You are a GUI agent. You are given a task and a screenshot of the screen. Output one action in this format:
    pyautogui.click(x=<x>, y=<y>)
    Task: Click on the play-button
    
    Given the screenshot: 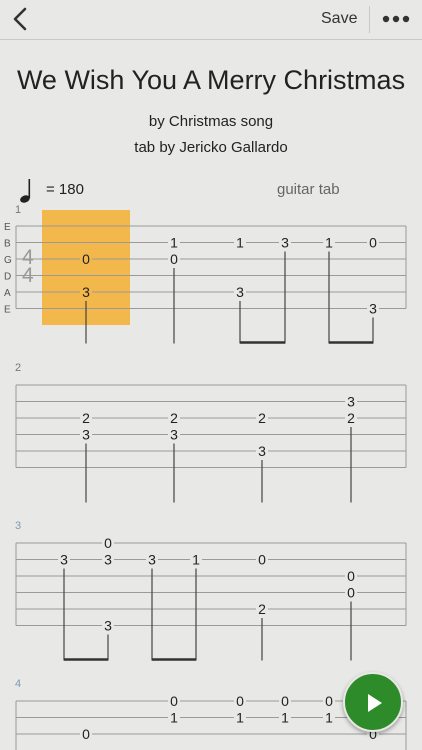 What is the action you would take?
    pyautogui.click(x=373, y=702)
    